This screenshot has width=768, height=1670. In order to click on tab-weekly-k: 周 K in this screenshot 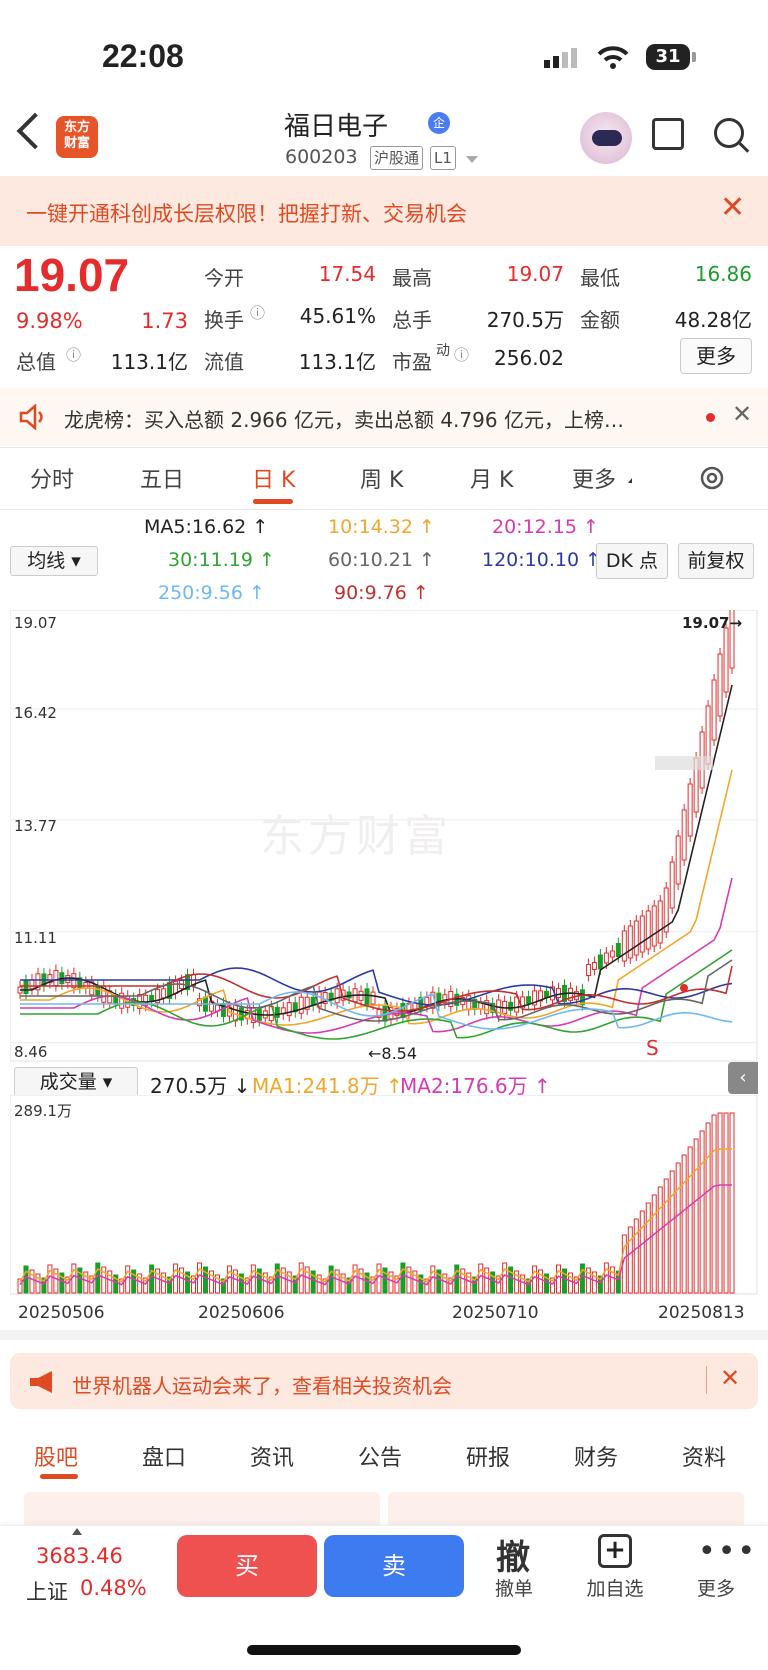, I will do `click(381, 478)`.